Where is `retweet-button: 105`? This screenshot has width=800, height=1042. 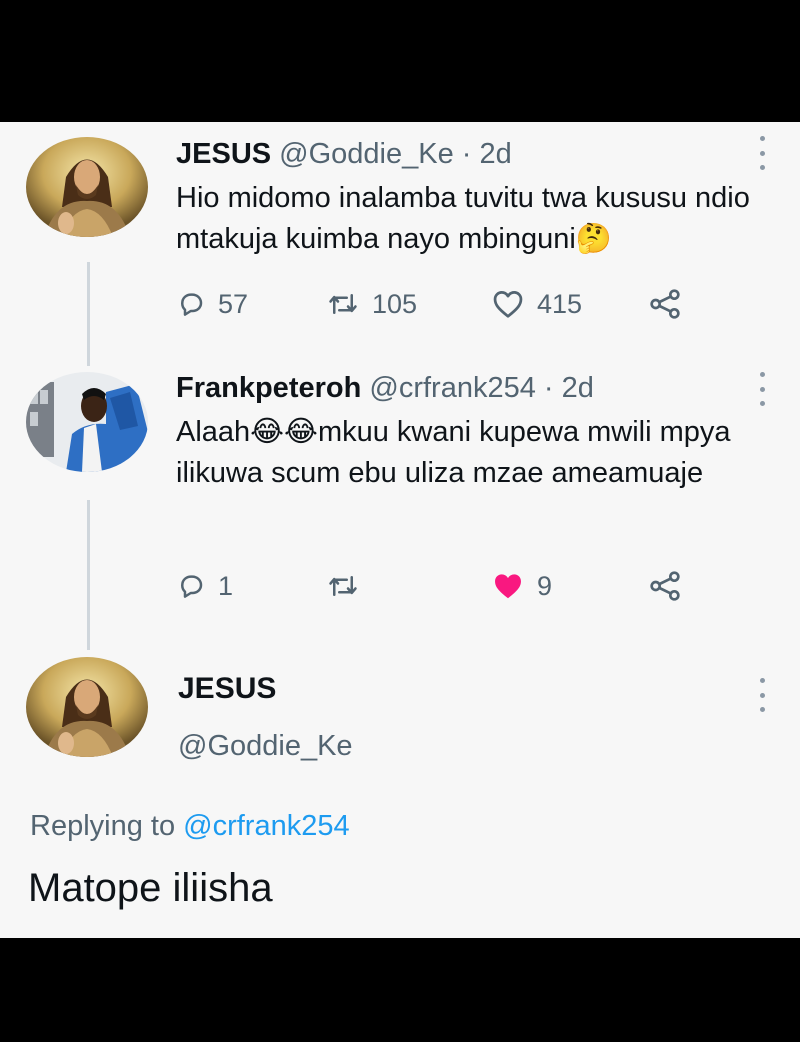 retweet-button: 105 is located at coordinates (371, 304).